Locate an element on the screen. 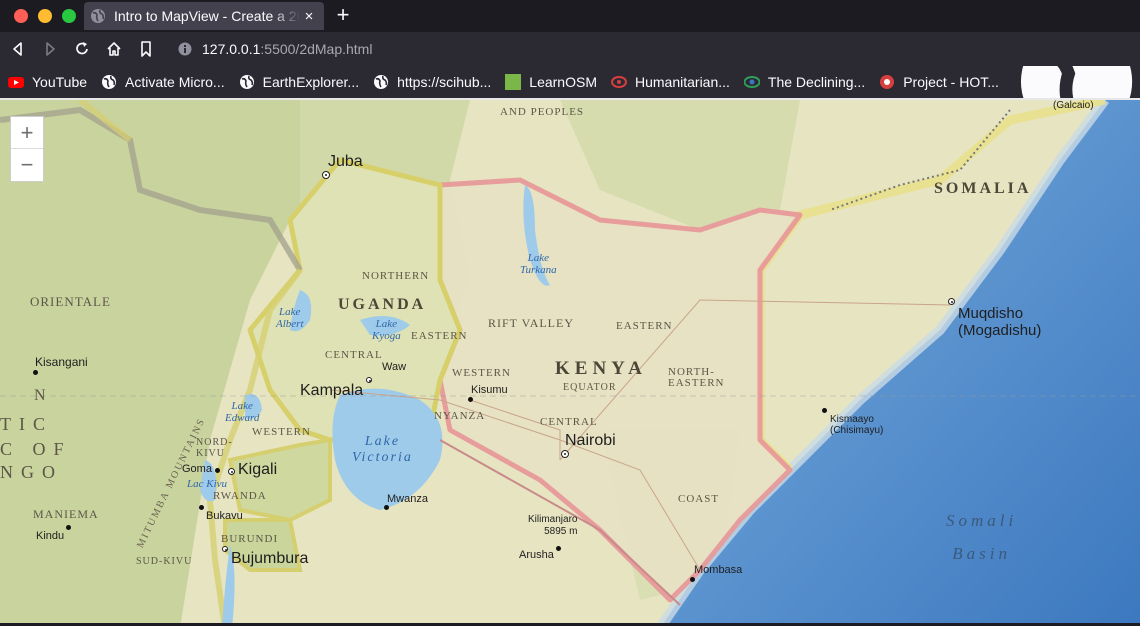 The image size is (1140, 626). tab-bar: Intro to MapView - Create a 2D map × + is located at coordinates (570, 16).